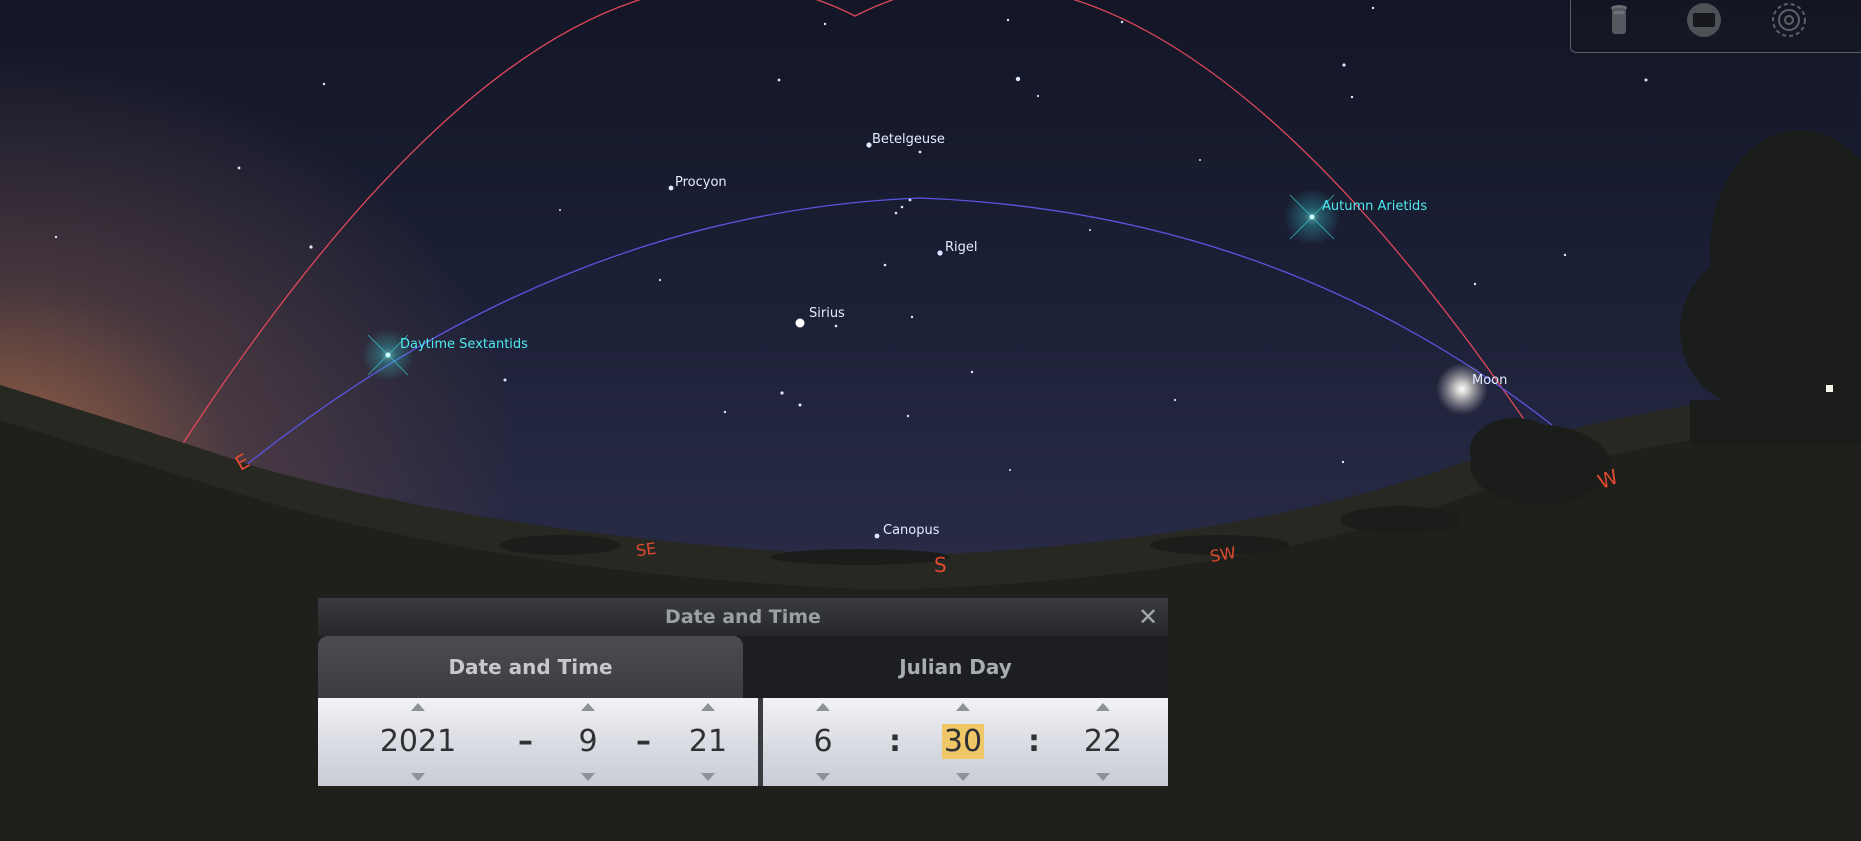 The image size is (1861, 841). Describe the element at coordinates (940, 565) in the screenshot. I see `cardinal-south: S` at that location.